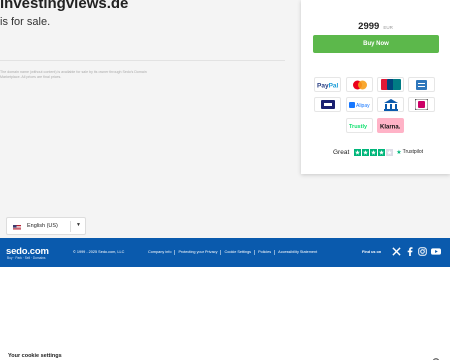 The width and height of the screenshot is (450, 360). I want to click on for-sale-text: is for sale., so click(25, 22).